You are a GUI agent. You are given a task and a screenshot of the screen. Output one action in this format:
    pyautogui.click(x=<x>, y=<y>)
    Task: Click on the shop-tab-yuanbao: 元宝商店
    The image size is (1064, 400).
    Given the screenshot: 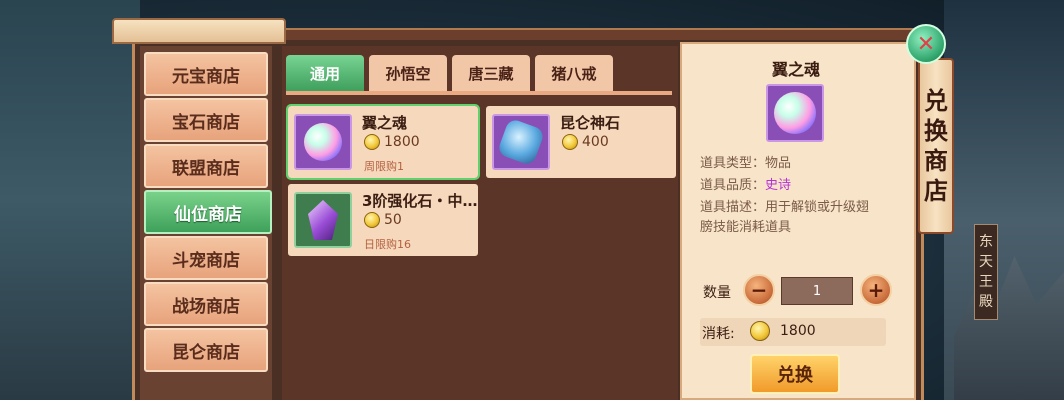 What is the action you would take?
    pyautogui.click(x=206, y=74)
    